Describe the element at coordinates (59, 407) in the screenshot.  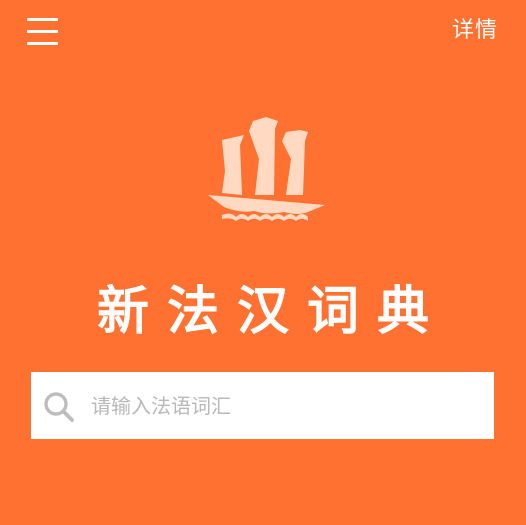
I see `search-icon` at that location.